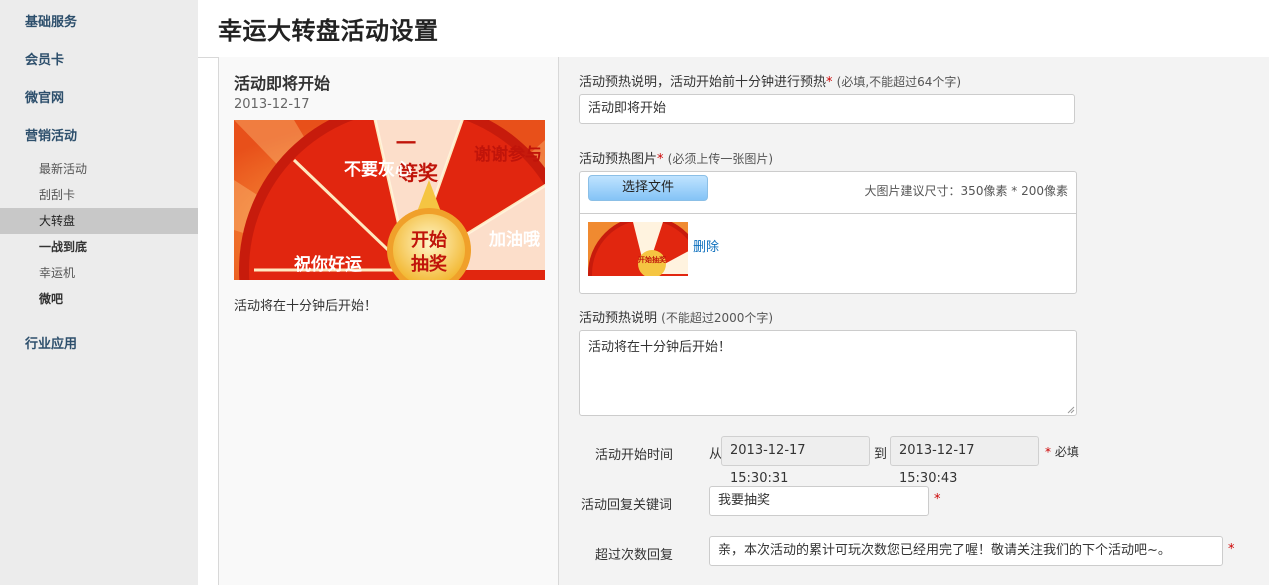  Describe the element at coordinates (406, 143) in the screenshot. I see `svg-text: 一` at that location.